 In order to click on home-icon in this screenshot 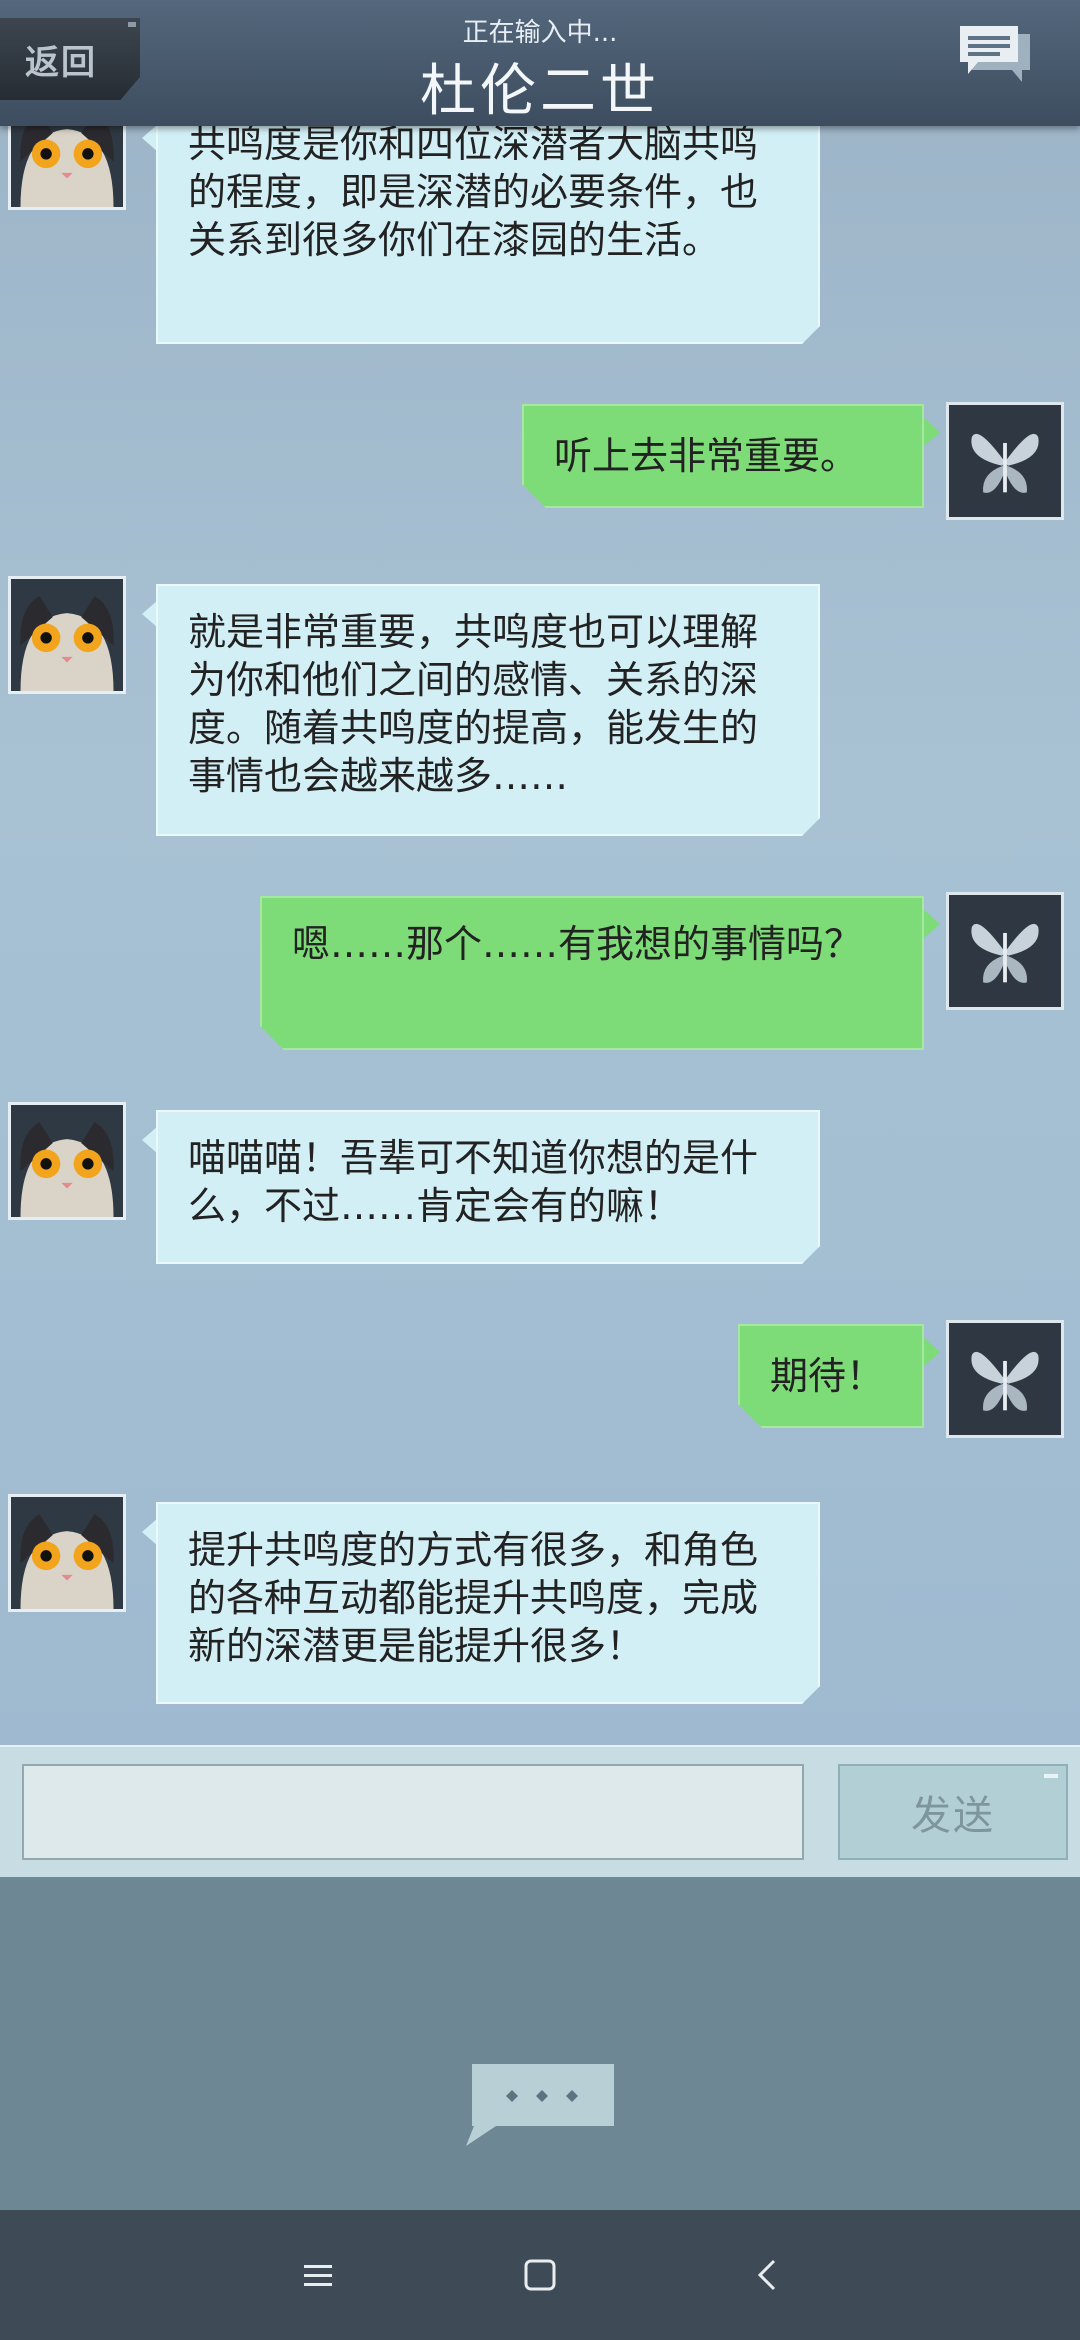, I will do `click(540, 2275)`.